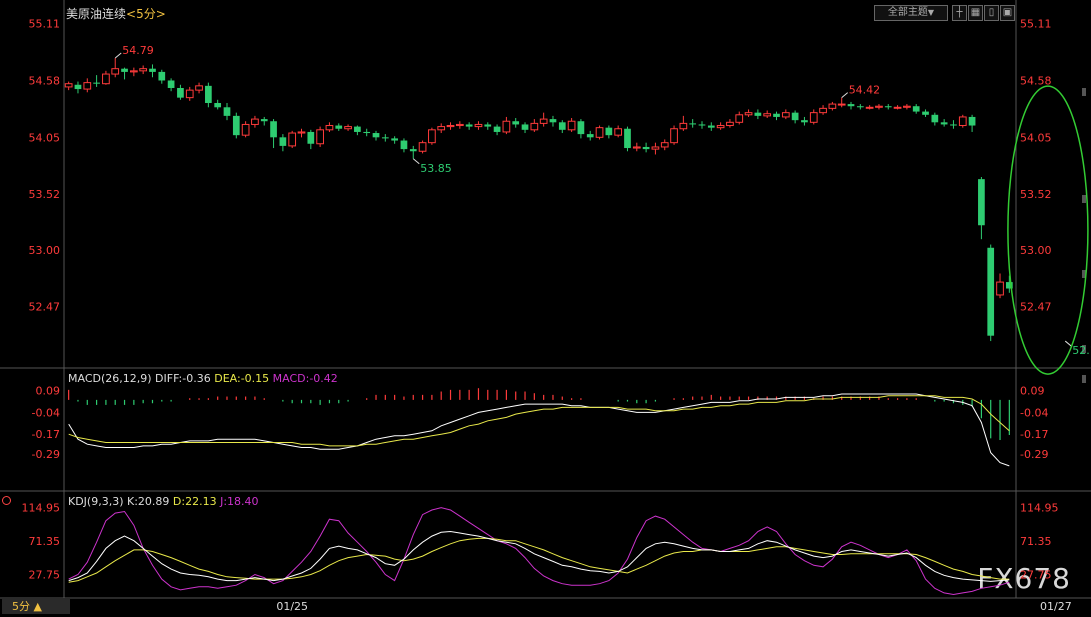 Image resolution: width=1091 pixels, height=617 pixels. Describe the element at coordinates (1034, 412) in the screenshot. I see `macd-tick-right: -0.04` at that location.